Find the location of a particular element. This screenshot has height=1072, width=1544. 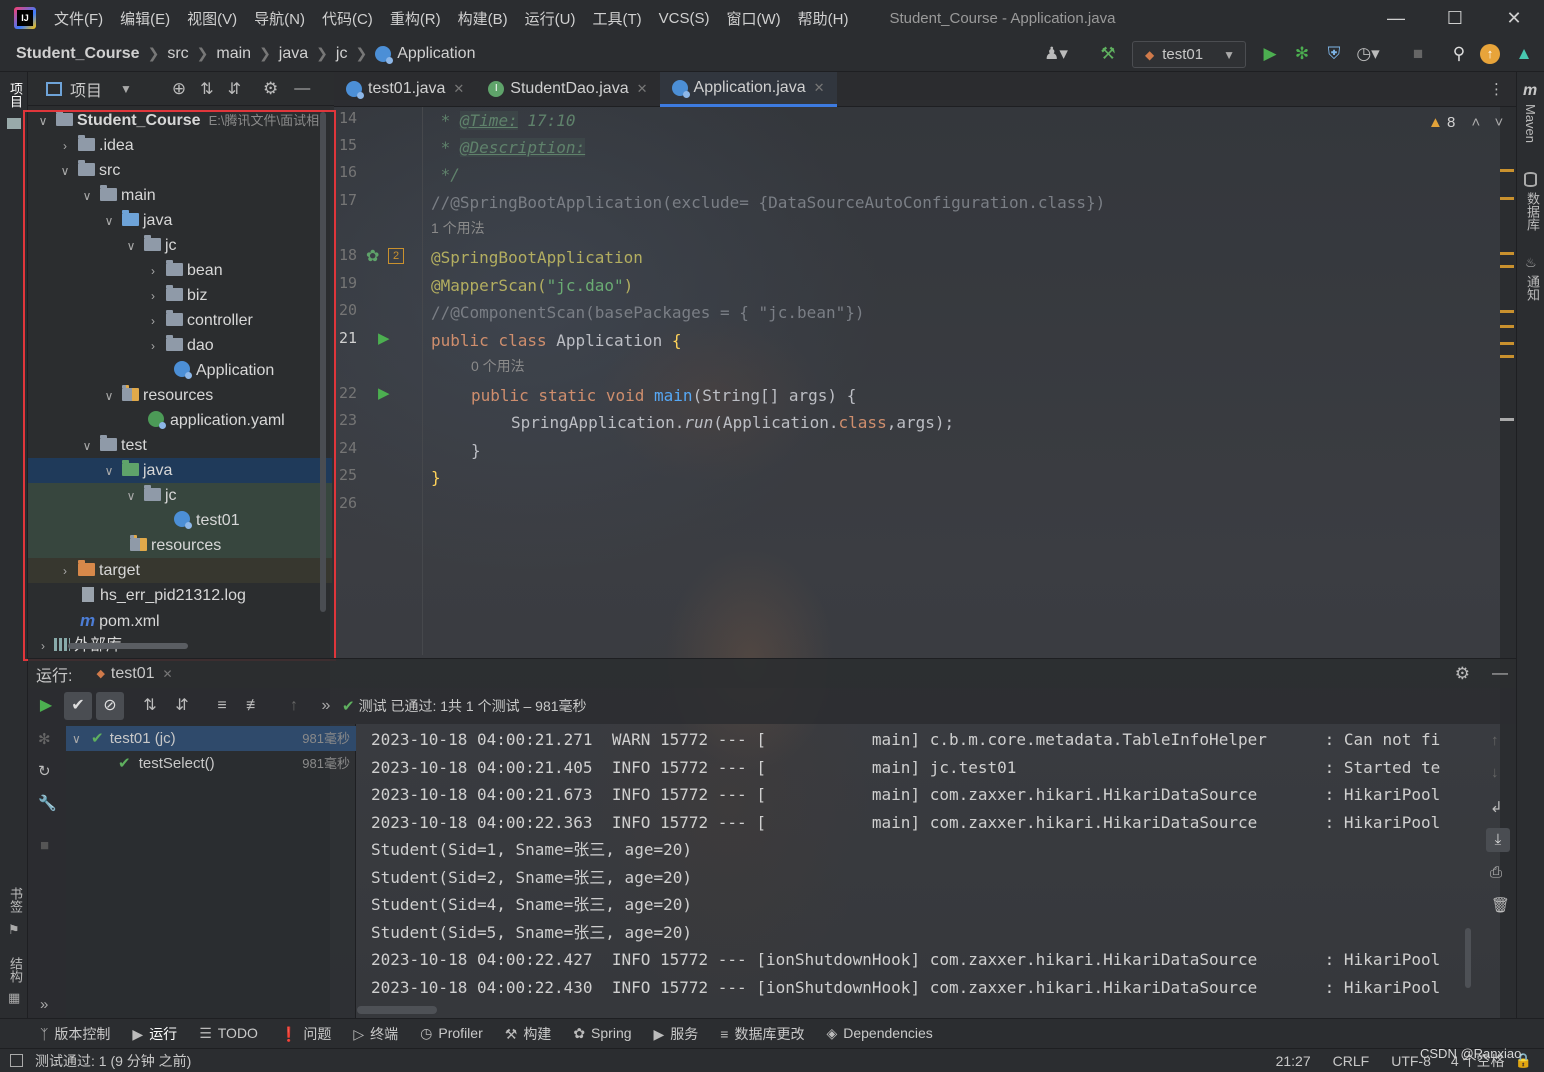

collapse-all-icon: ⇵ is located at coordinates (234, 89).